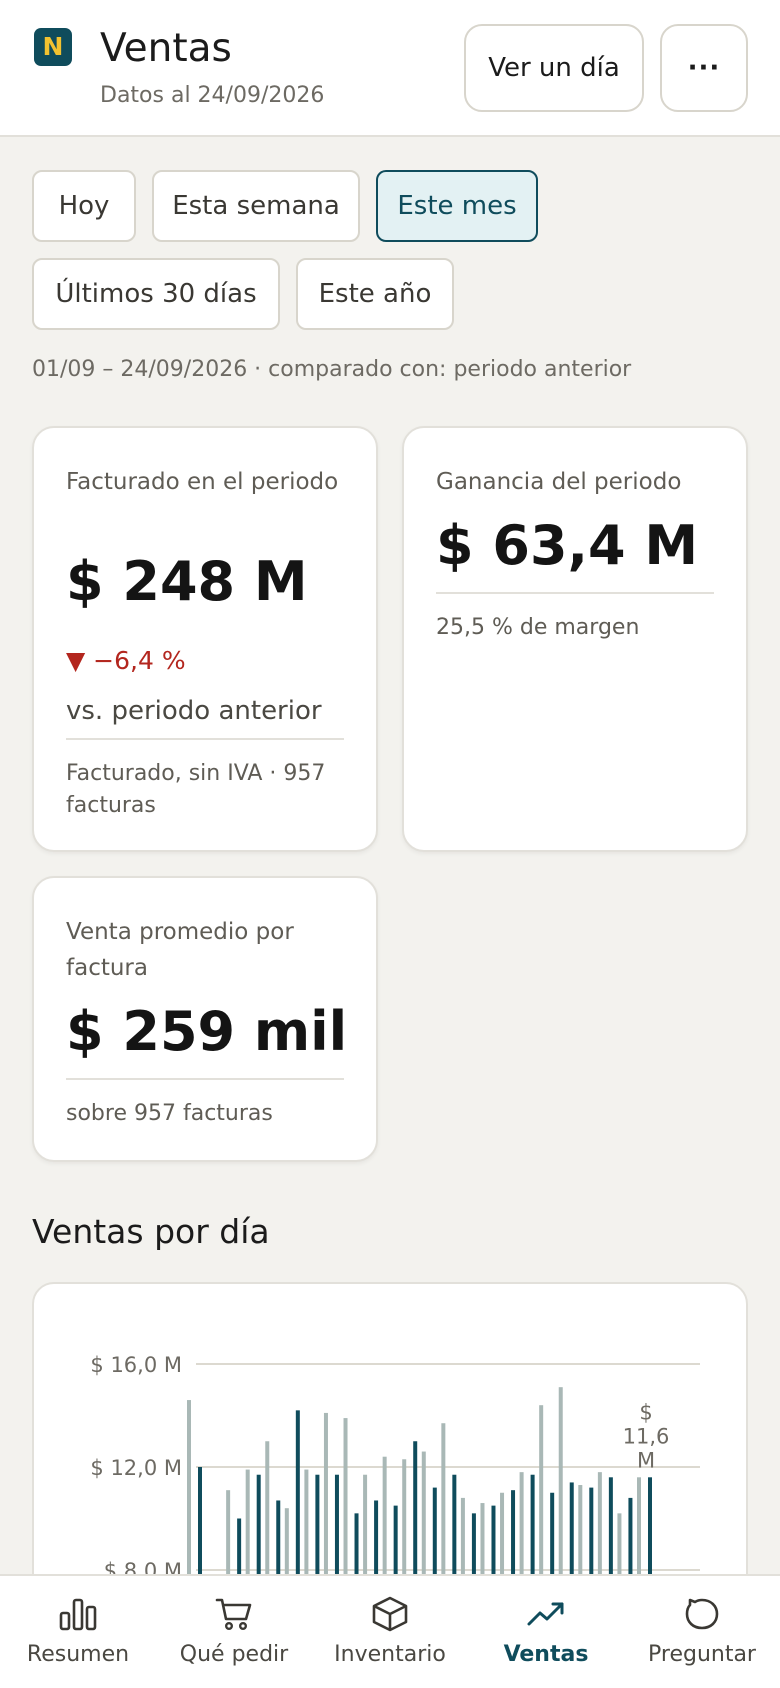 This screenshot has height=1688, width=780. I want to click on nav-label: Ventas, so click(546, 1654).